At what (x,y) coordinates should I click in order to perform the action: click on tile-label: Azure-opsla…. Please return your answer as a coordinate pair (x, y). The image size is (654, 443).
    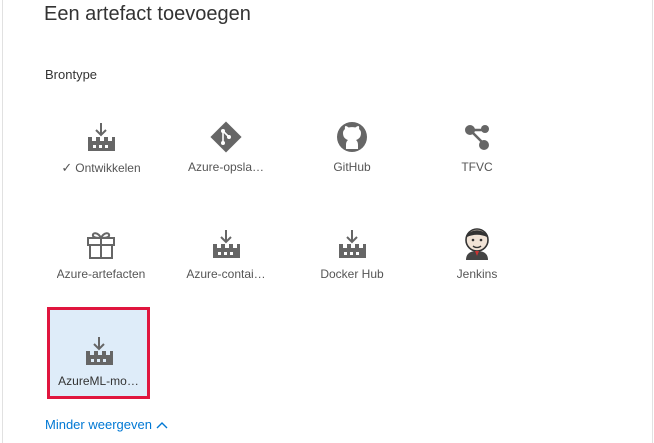
    Looking at the image, I should click on (226, 167).